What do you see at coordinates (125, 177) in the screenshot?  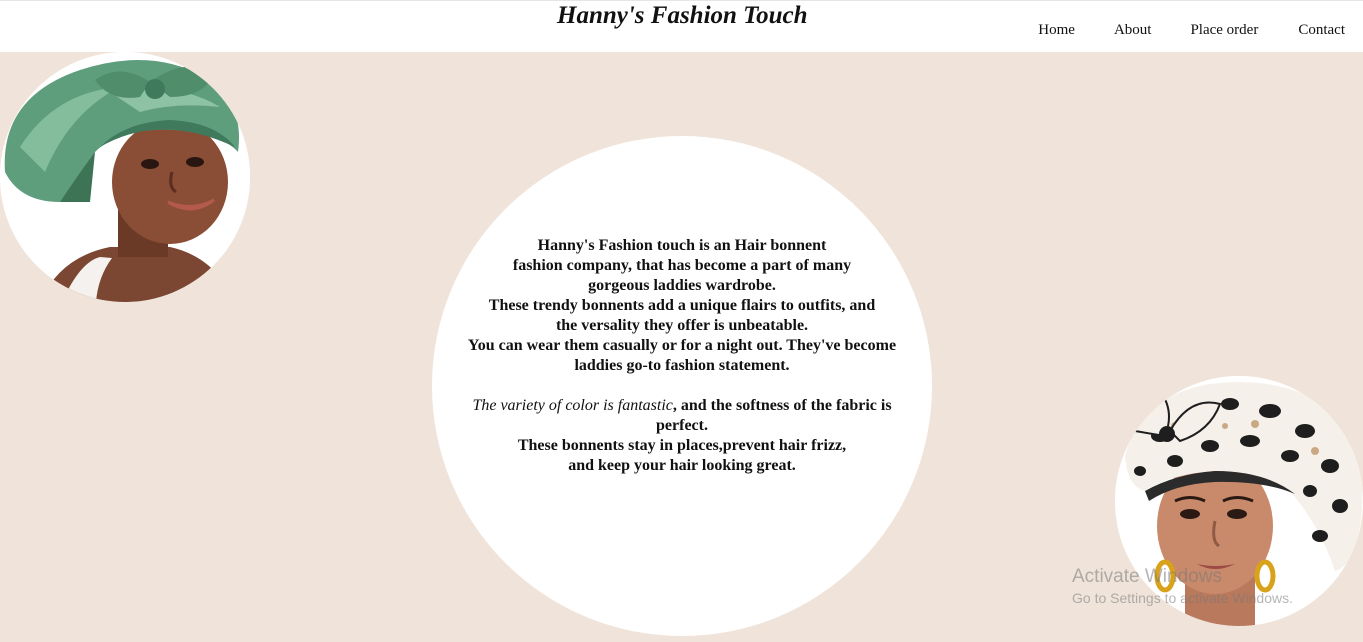 I see `green-bonnet-model-image` at bounding box center [125, 177].